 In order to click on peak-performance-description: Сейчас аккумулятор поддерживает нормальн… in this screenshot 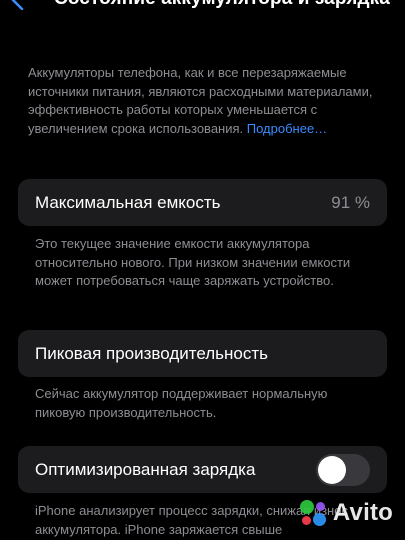, I will do `click(181, 403)`.